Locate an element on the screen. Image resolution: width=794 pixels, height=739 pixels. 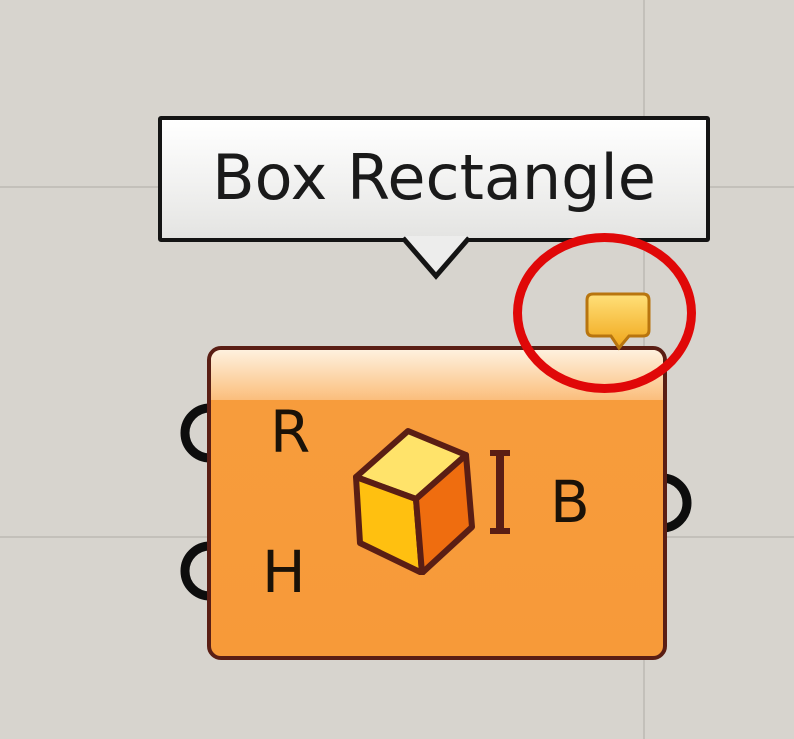
input-label-r: R is located at coordinates (290, 432).